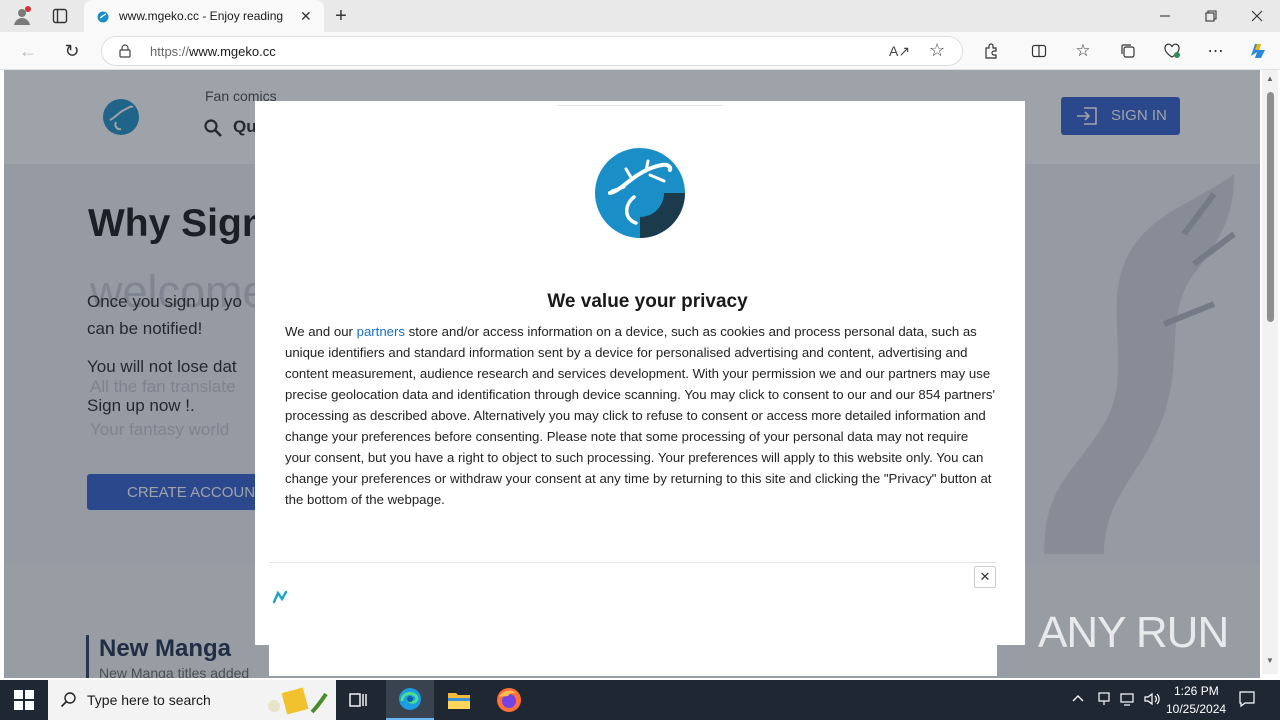 Image resolution: width=1280 pixels, height=721 pixels. I want to click on tab-bar: www.mgeko.cc - Enjoy reading ✕ +, so click(640, 16).